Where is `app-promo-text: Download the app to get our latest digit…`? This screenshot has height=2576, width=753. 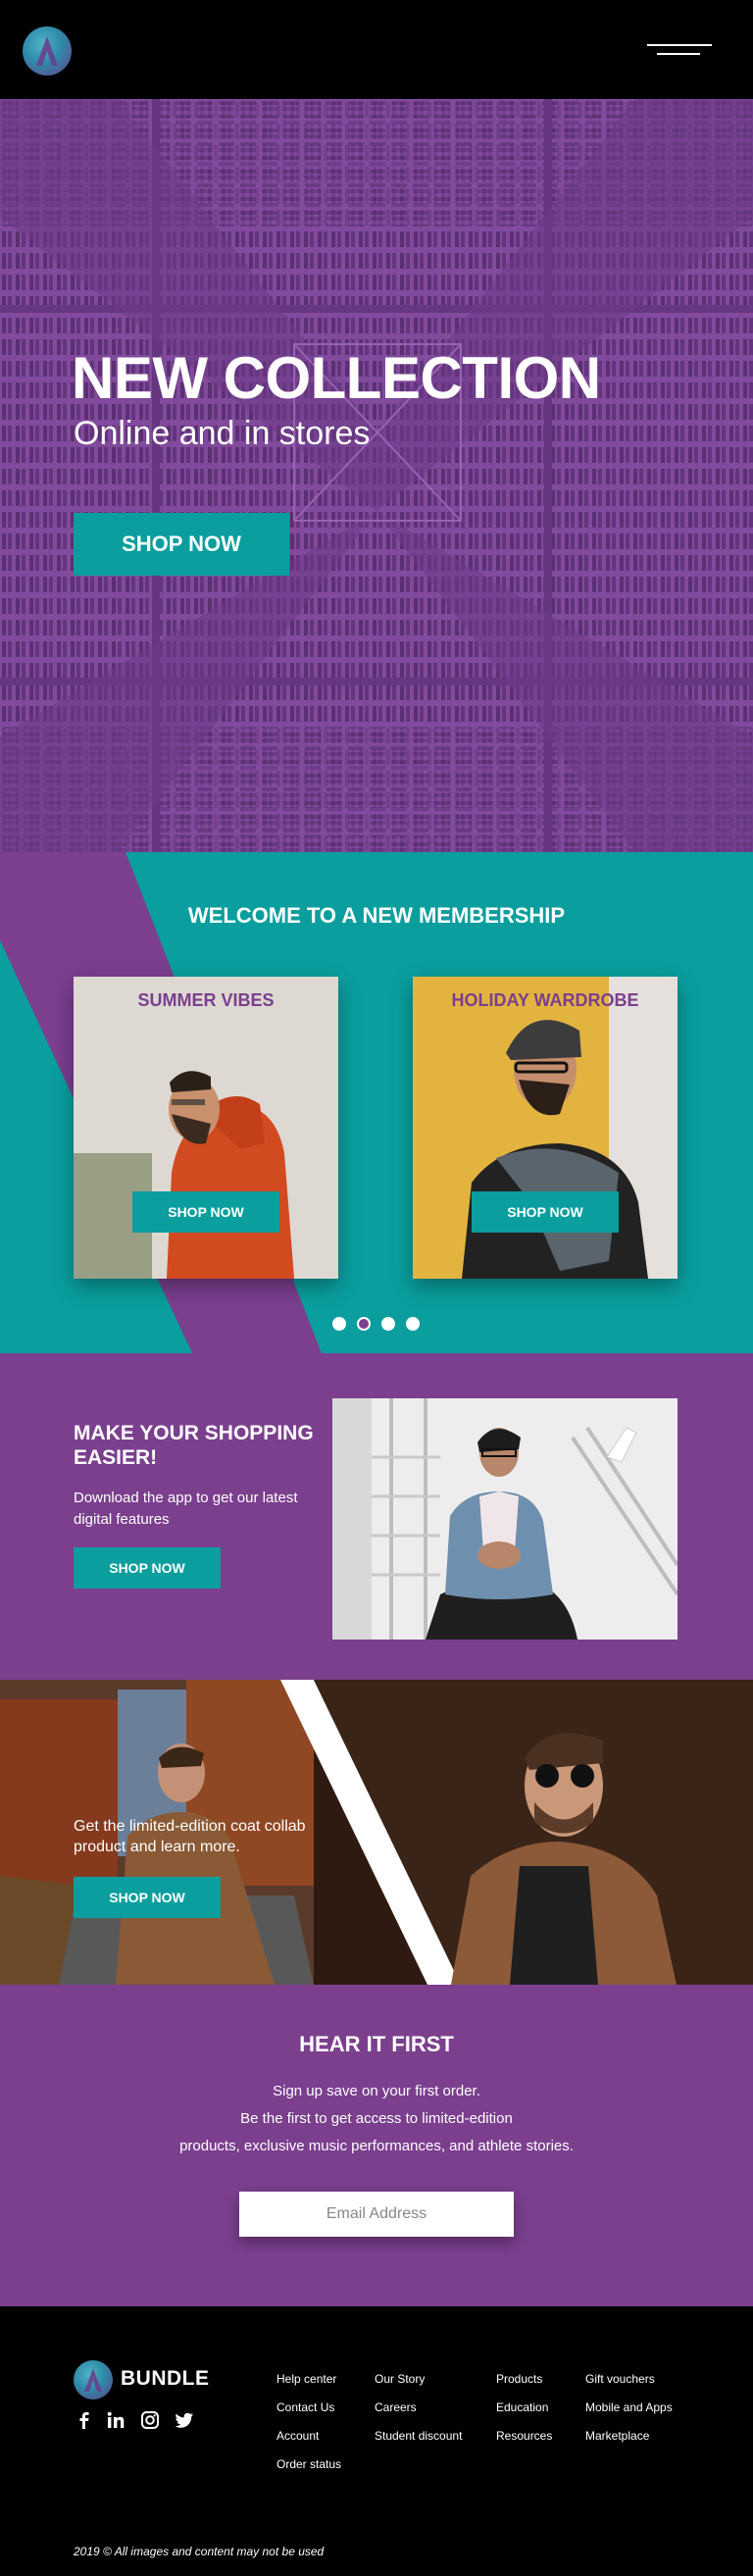 app-promo-text: Download the app to get our latest digit… is located at coordinates (186, 1509).